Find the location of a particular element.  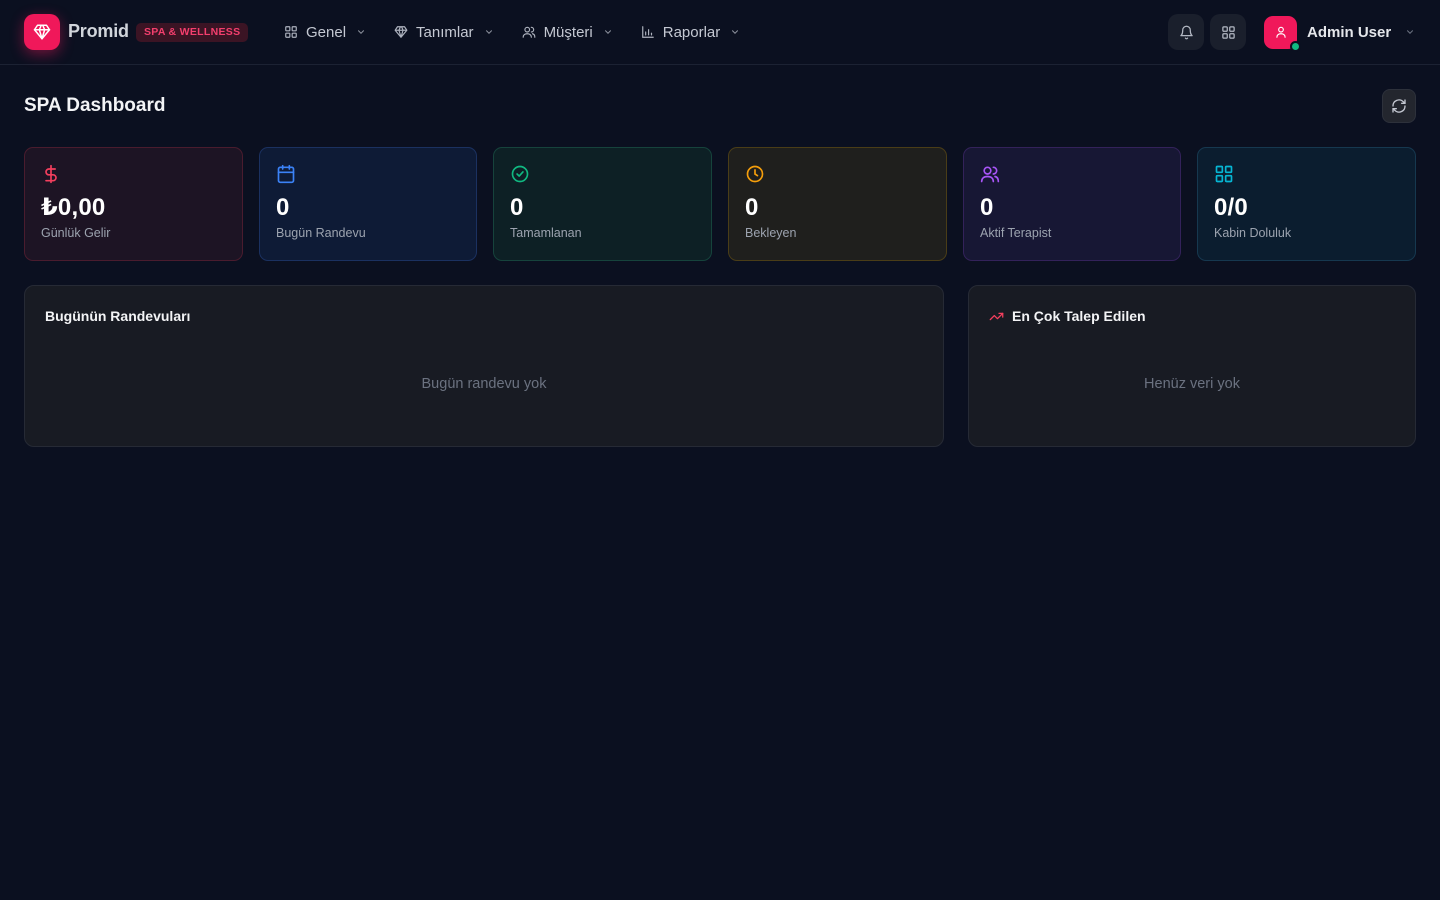

stat-card-pending: 0 Bekleyen is located at coordinates (837, 204).